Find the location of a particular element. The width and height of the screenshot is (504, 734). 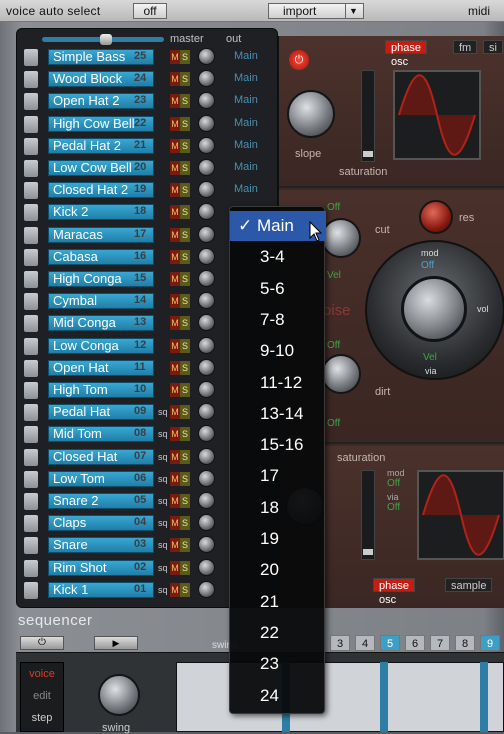

menu-item-5-6: 5-6 is located at coordinates (278, 289).